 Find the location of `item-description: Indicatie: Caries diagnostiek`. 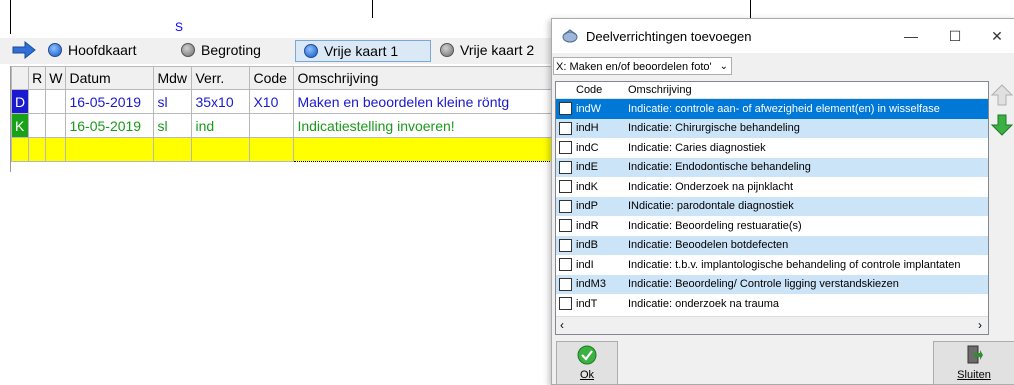

item-description: Indicatie: Caries diagnostiek is located at coordinates (697, 147).